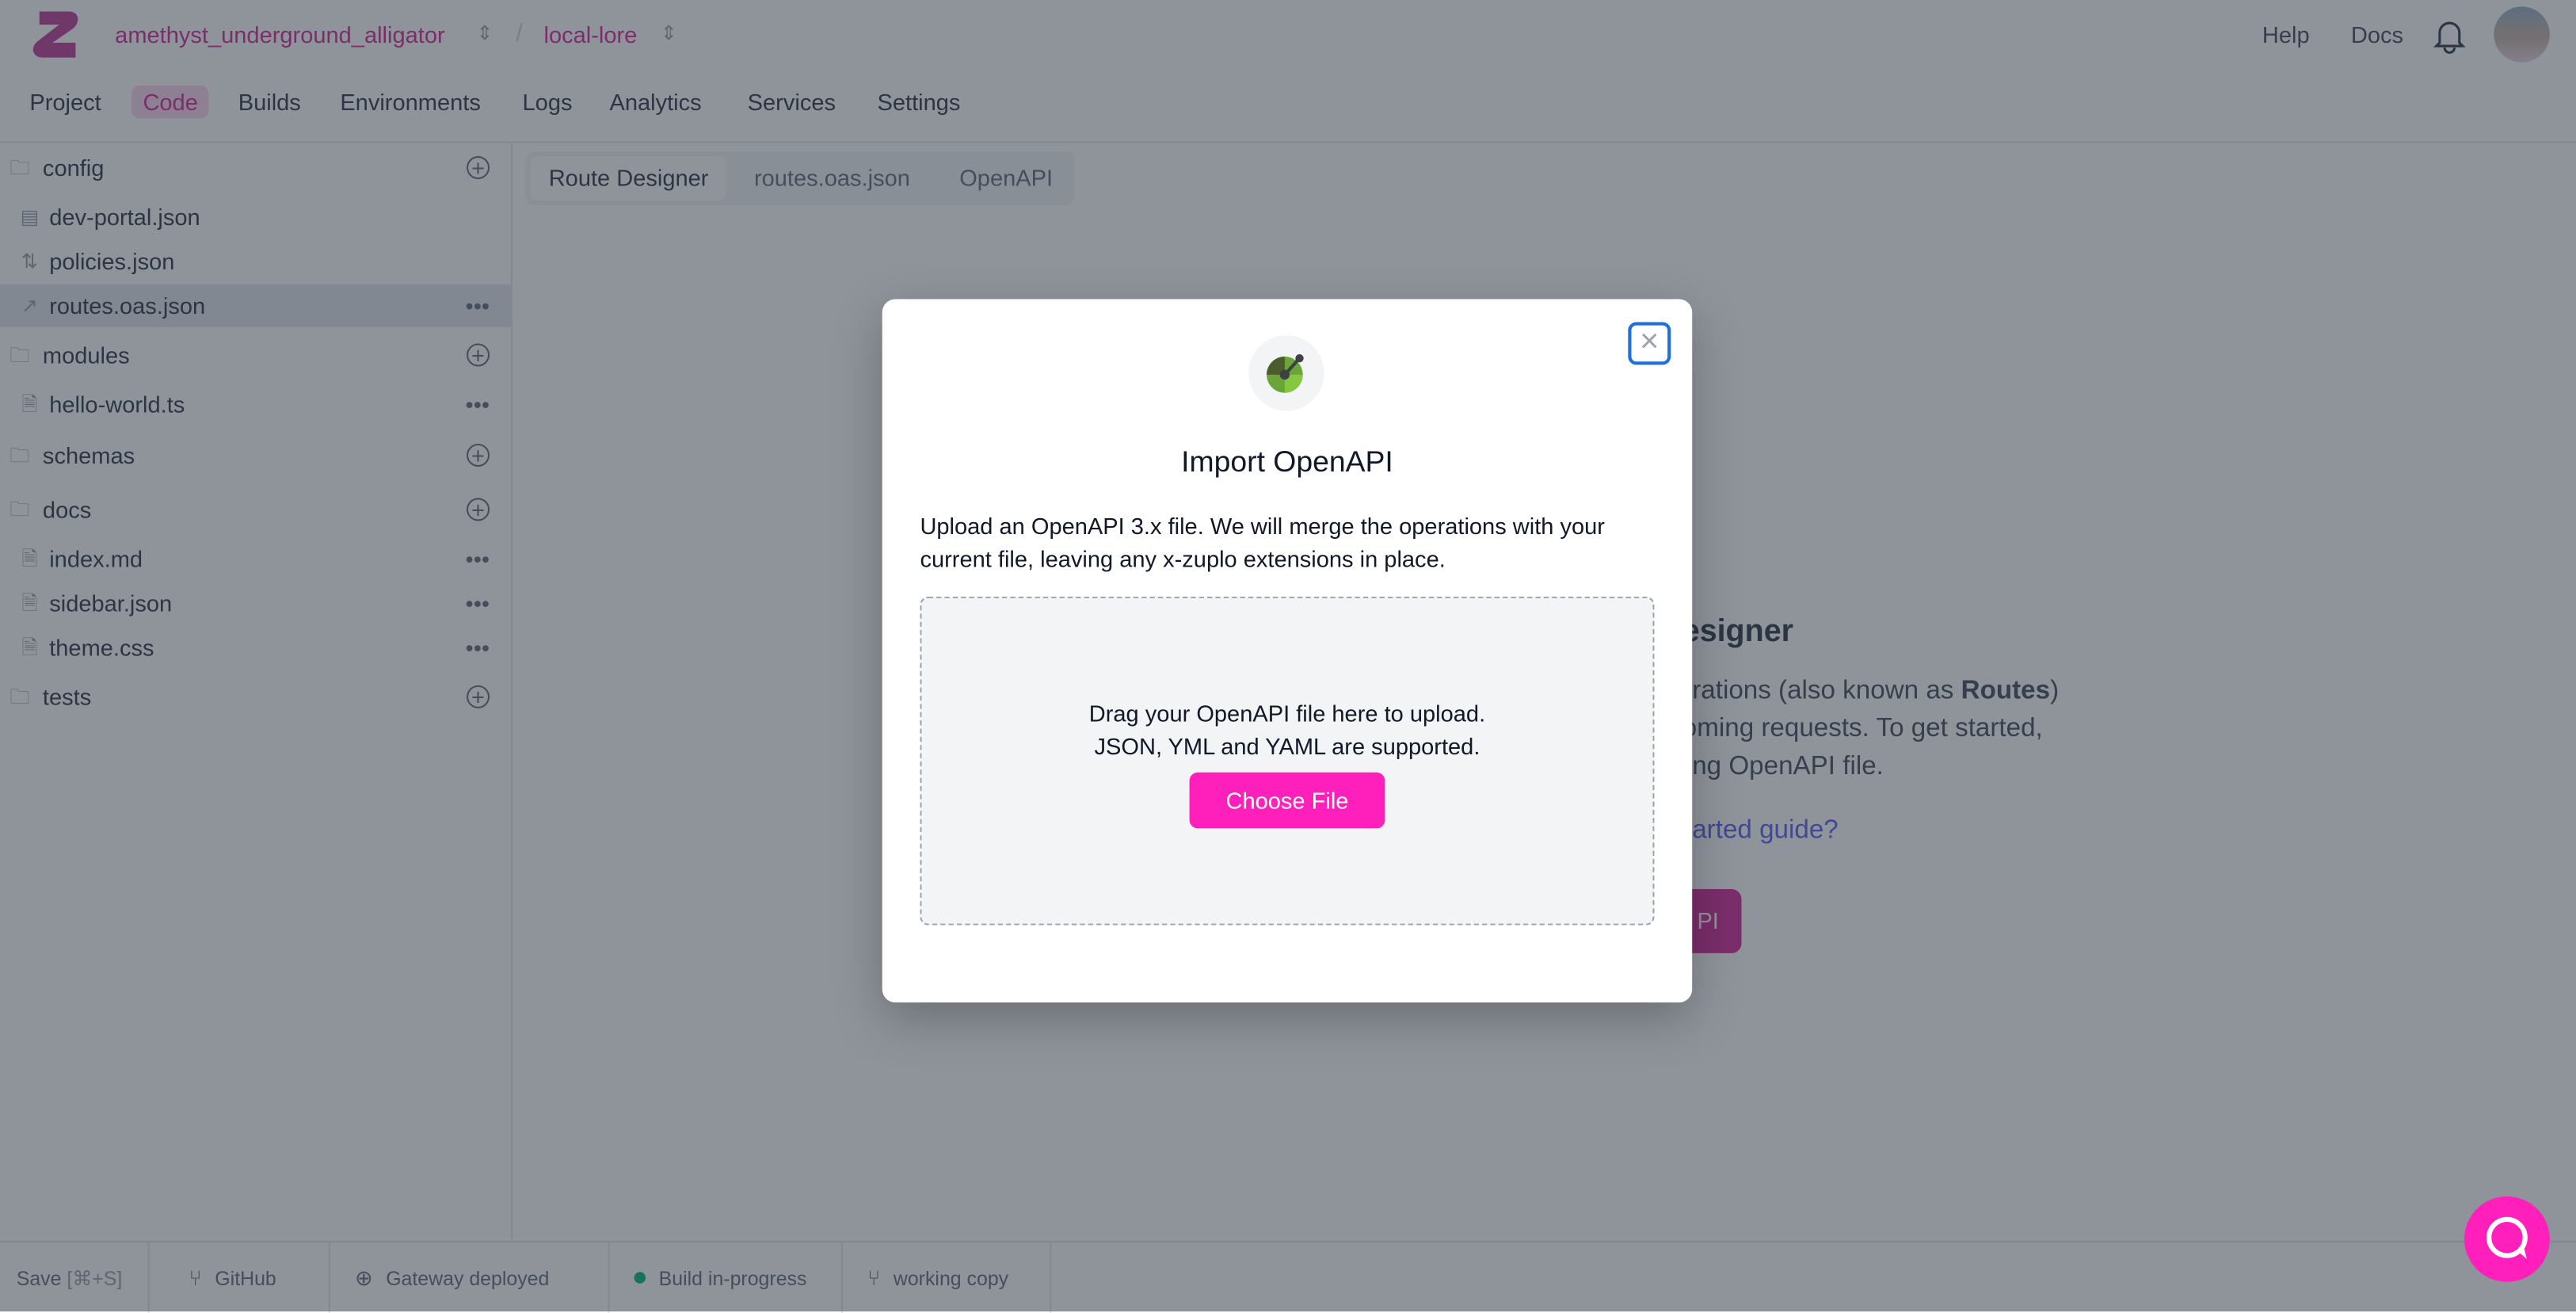 This screenshot has width=2576, height=1313. What do you see at coordinates (1287, 462) in the screenshot?
I see `dialog-title: Import OpenAPI` at bounding box center [1287, 462].